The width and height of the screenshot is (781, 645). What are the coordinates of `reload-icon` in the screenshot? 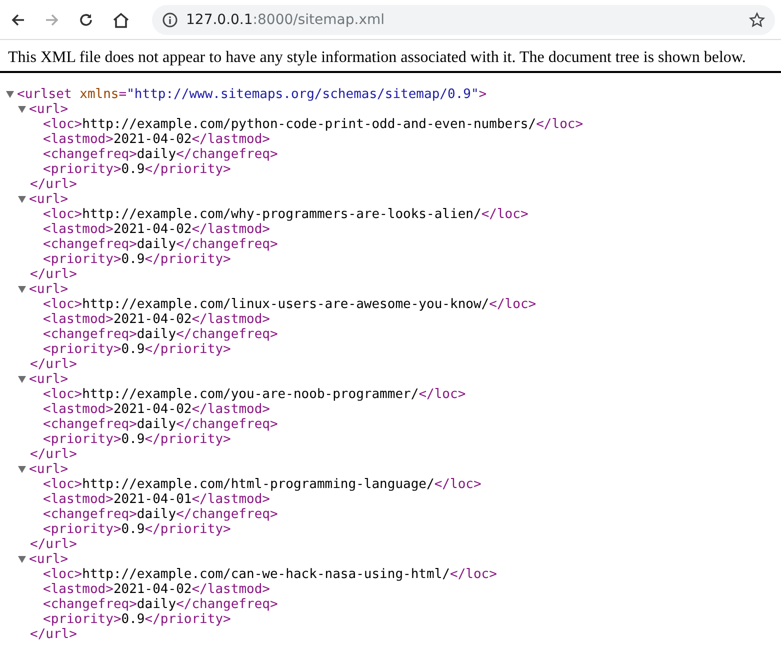 It's located at (86, 20).